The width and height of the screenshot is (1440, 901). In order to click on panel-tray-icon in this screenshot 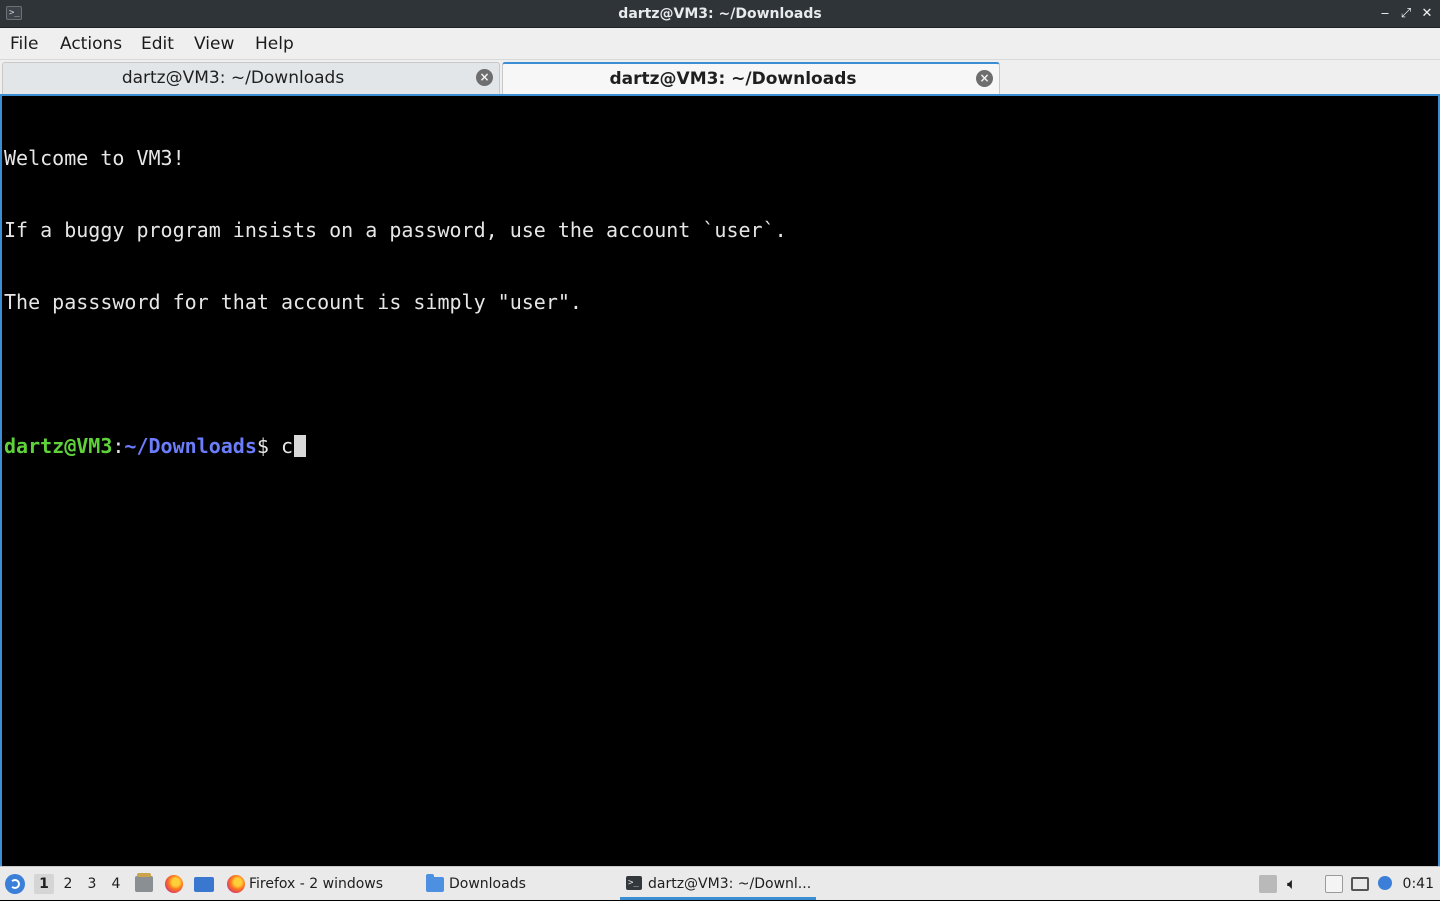, I will do `click(1268, 884)`.